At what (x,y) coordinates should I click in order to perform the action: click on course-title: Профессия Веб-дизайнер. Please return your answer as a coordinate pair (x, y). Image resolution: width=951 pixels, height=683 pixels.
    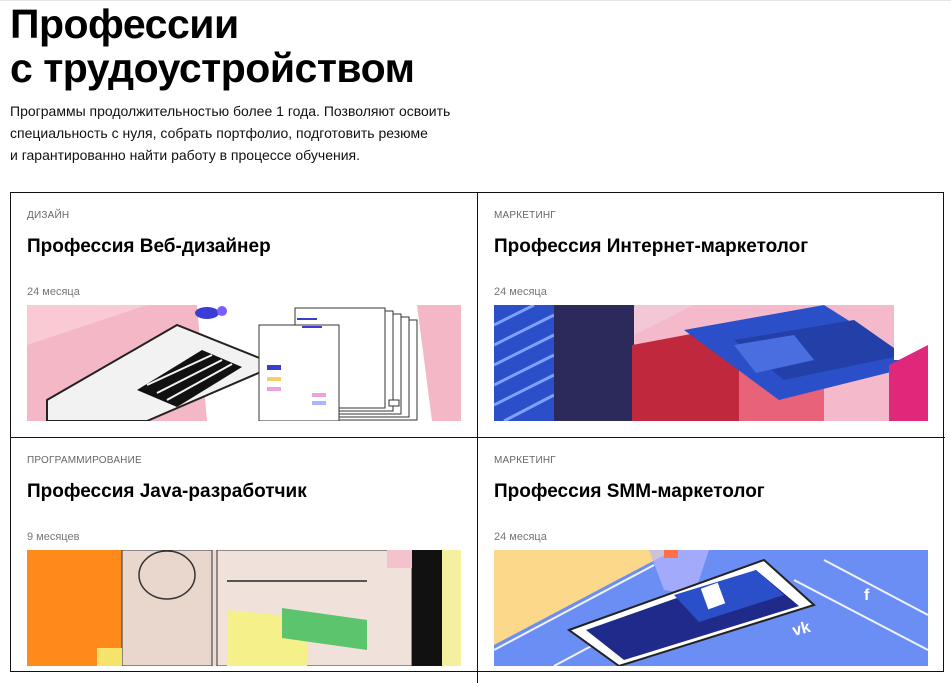
    Looking at the image, I should click on (149, 247).